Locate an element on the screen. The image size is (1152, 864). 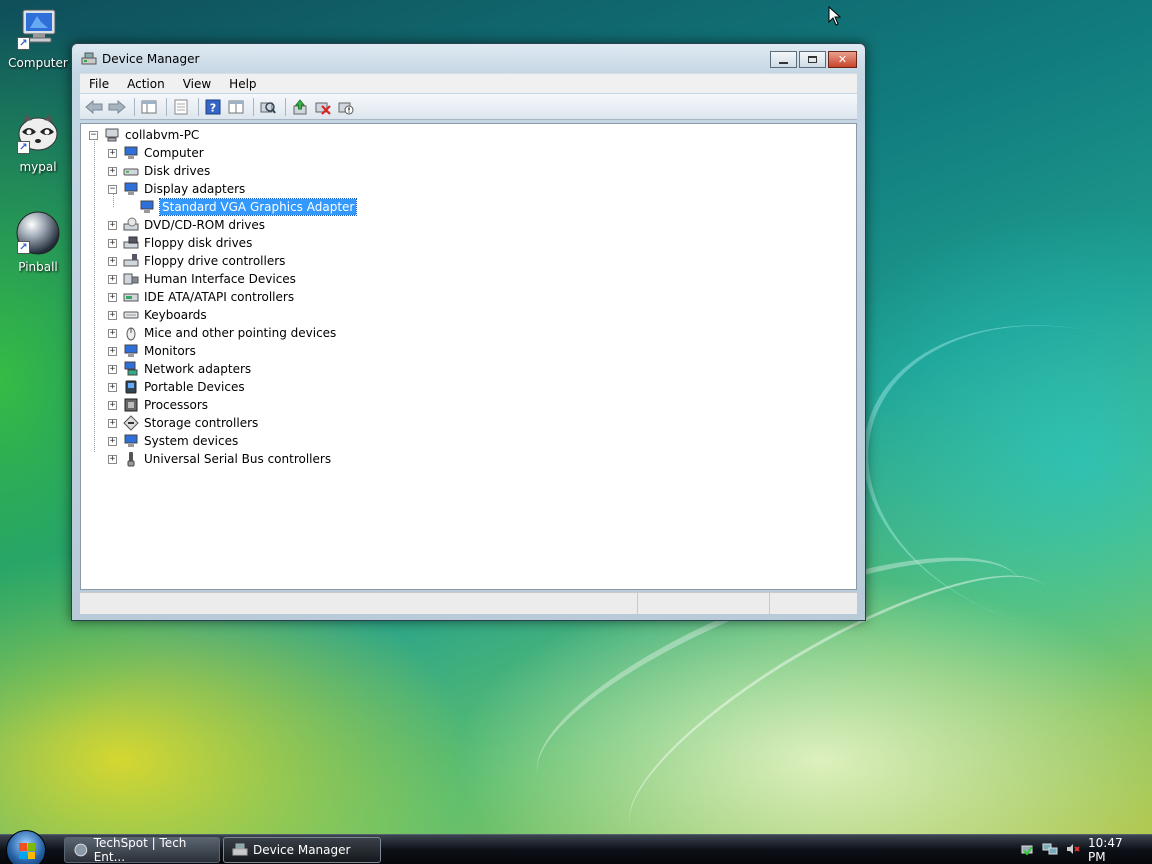
device-manager-icon is located at coordinates (240, 849).